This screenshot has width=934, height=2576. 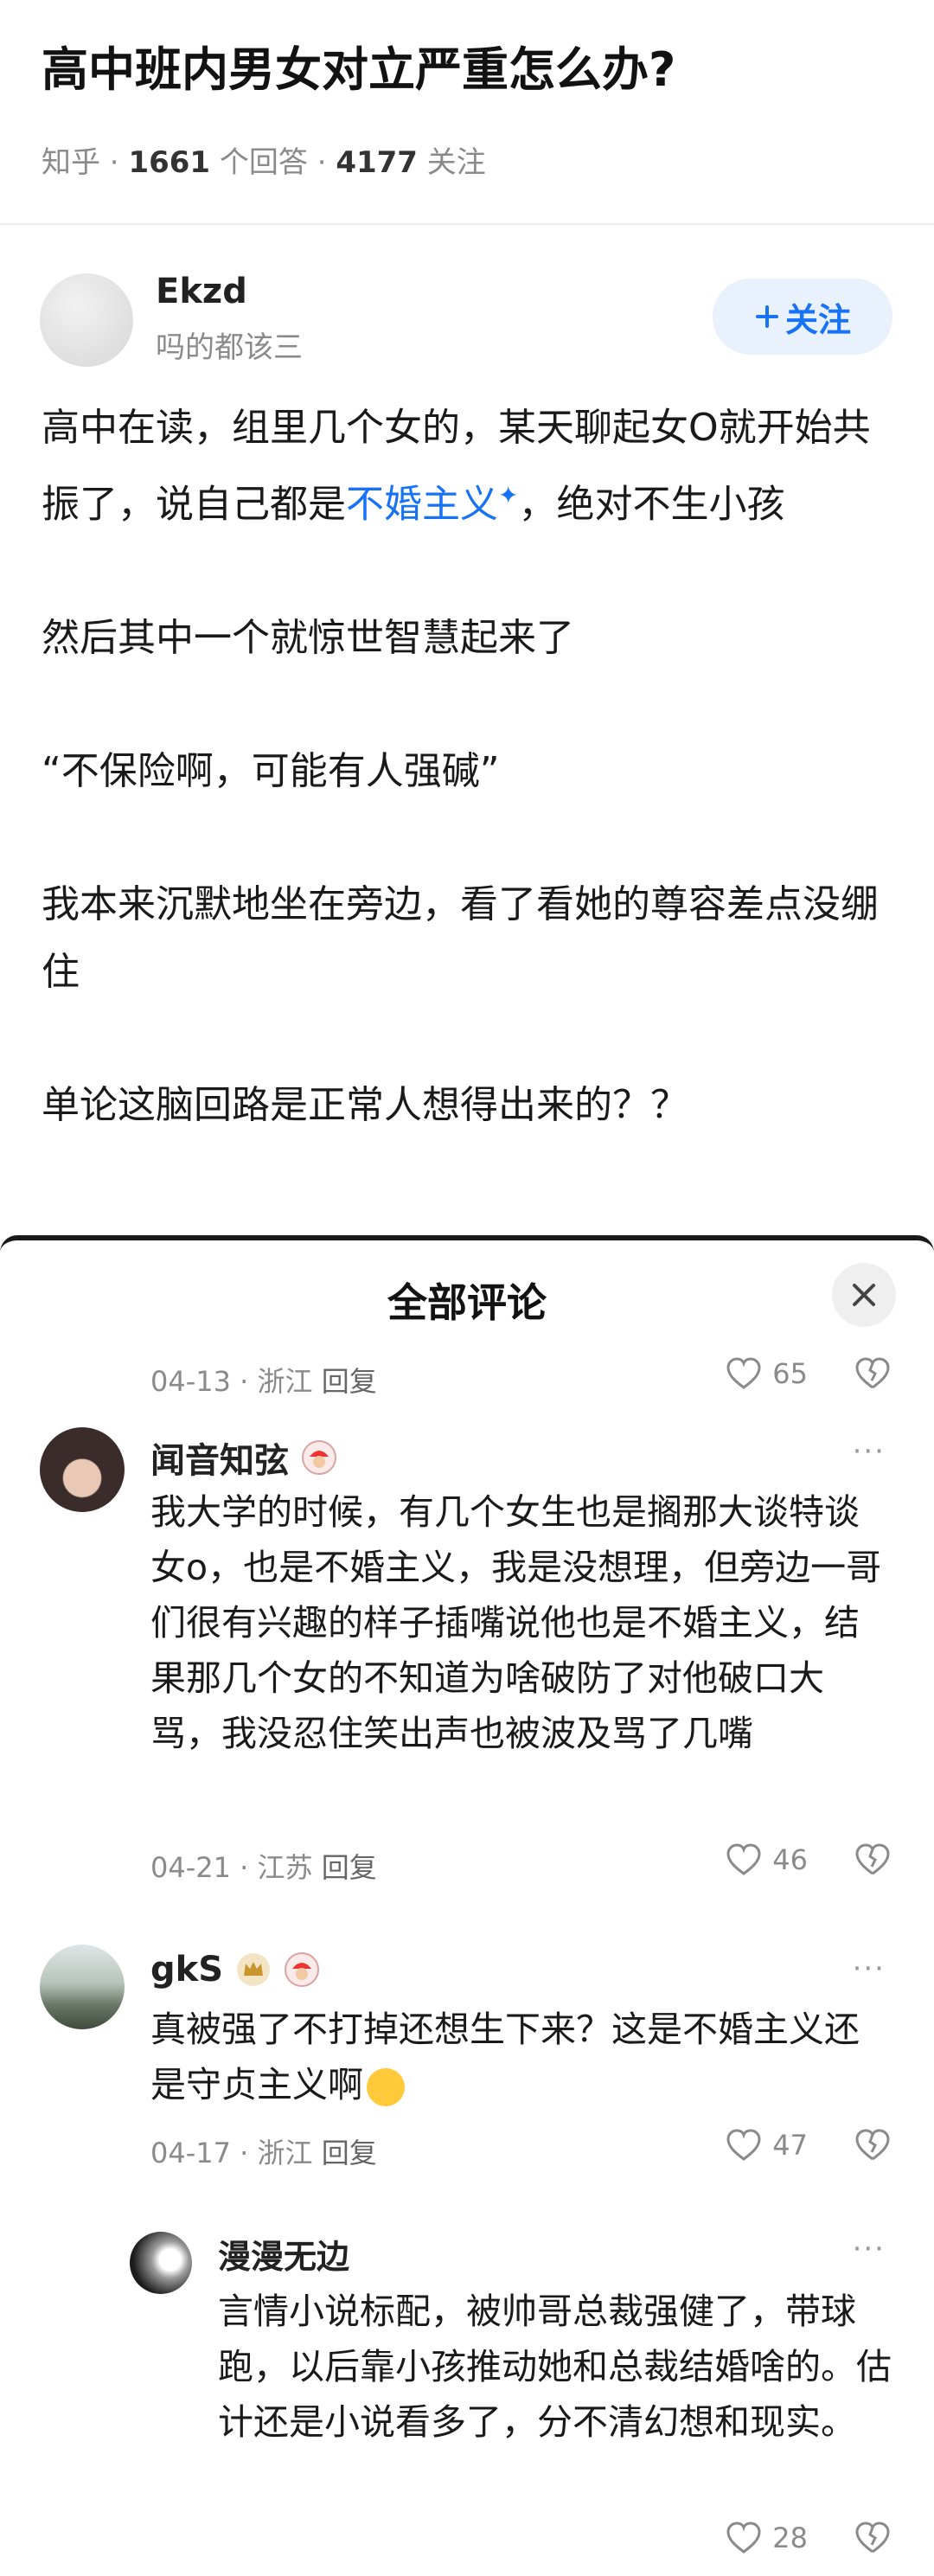 What do you see at coordinates (767, 1859) in the screenshot?
I see `like-button: 46` at bounding box center [767, 1859].